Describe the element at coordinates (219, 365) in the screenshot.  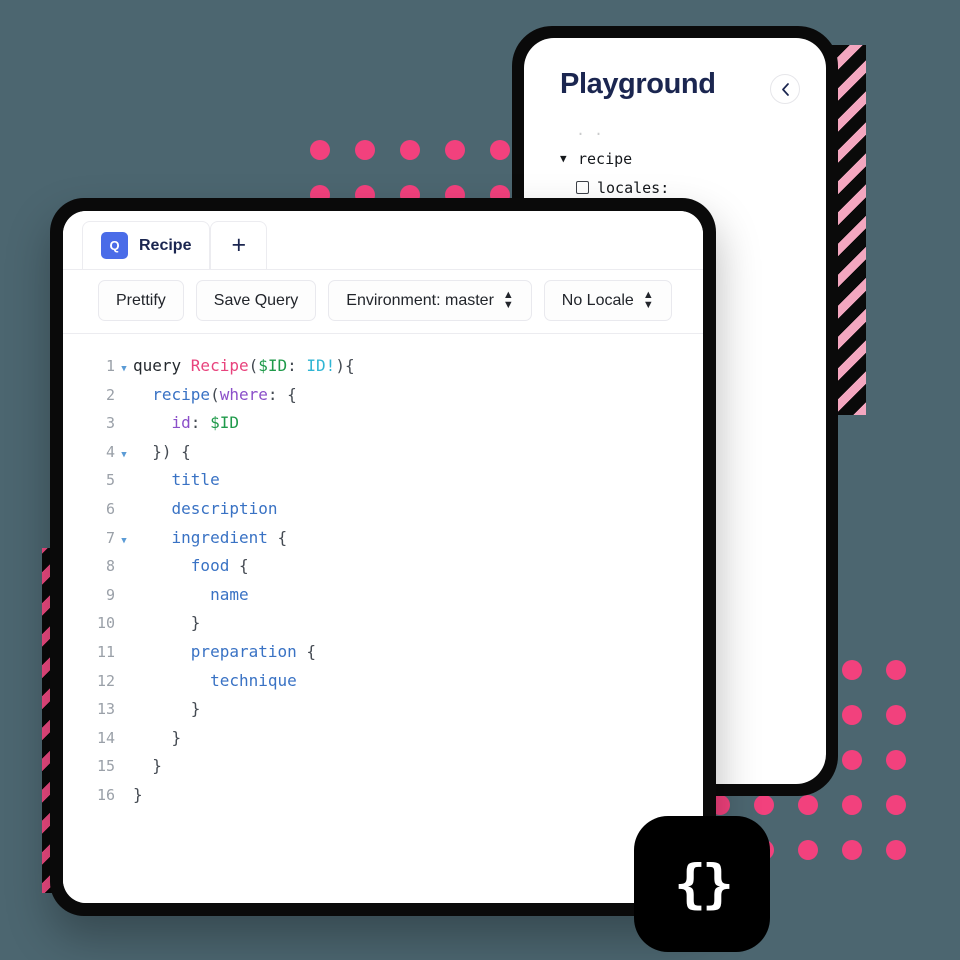
I see `code-token: Recipe` at that location.